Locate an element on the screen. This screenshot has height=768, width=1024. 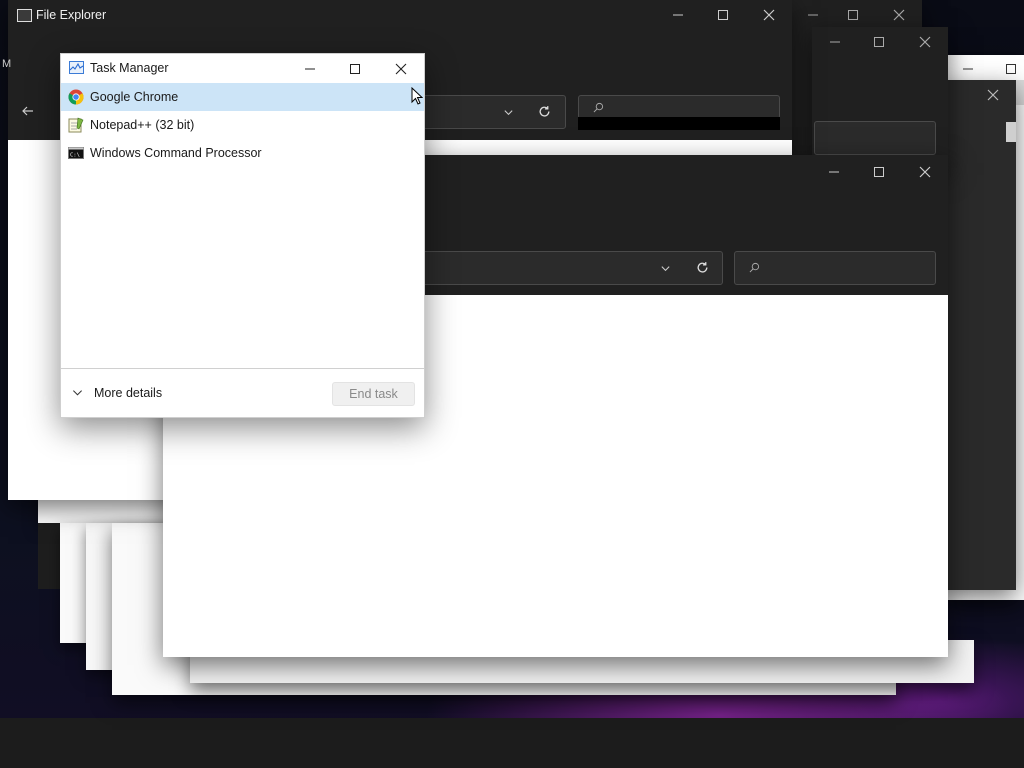
taskbar is located at coordinates (512, 743).